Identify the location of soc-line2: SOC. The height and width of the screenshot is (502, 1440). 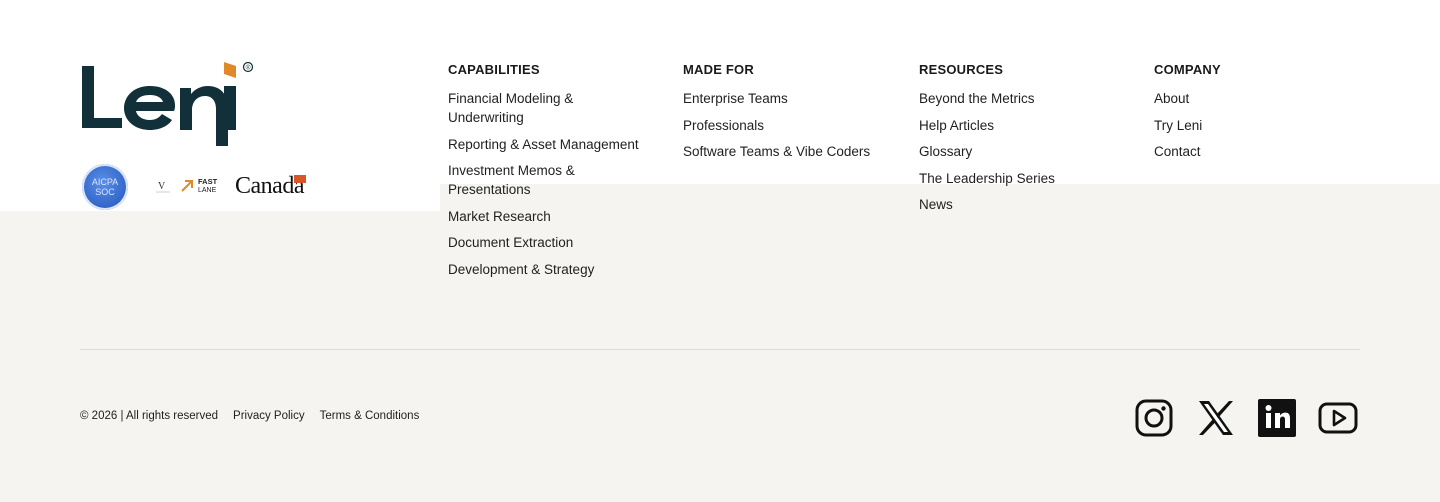
(105, 192).